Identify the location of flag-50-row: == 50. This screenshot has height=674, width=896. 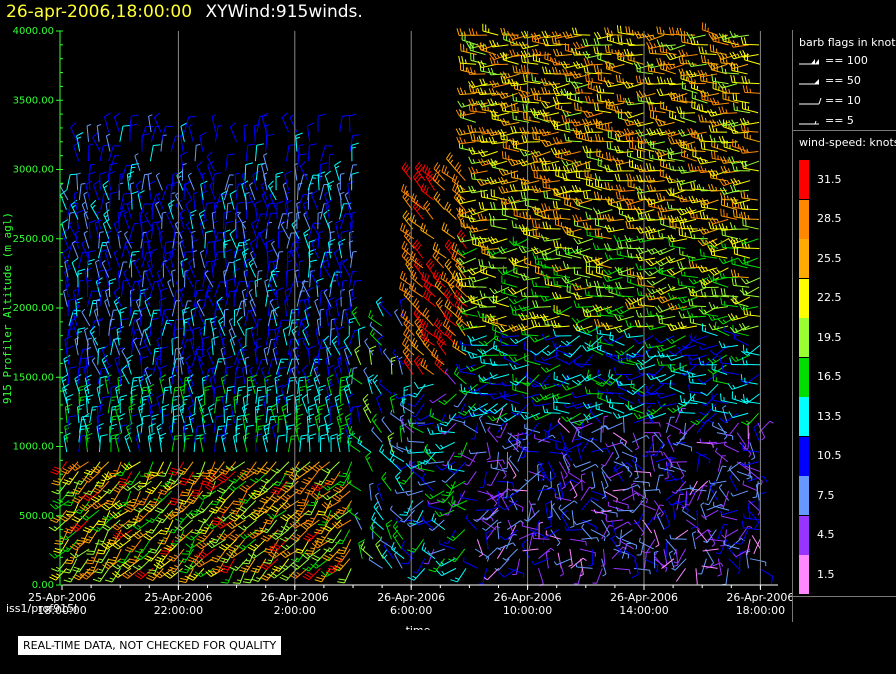
(846, 82).